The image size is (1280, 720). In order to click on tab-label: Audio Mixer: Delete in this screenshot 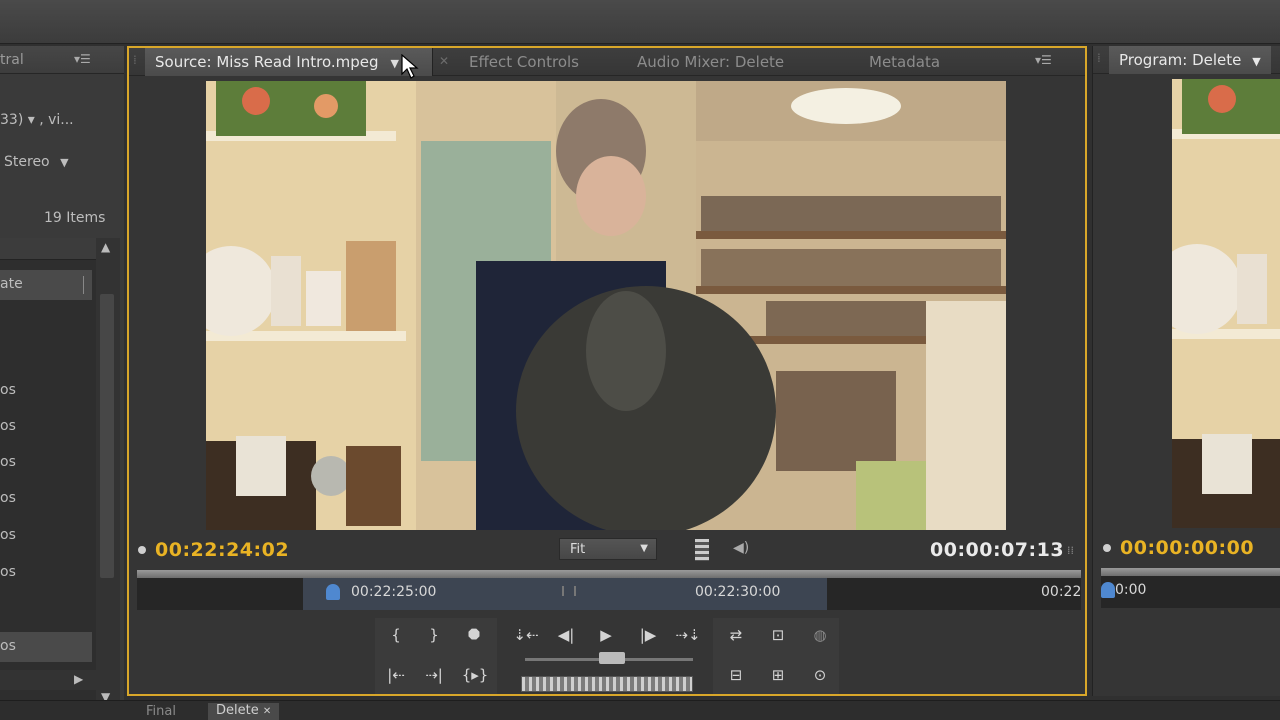, I will do `click(711, 62)`.